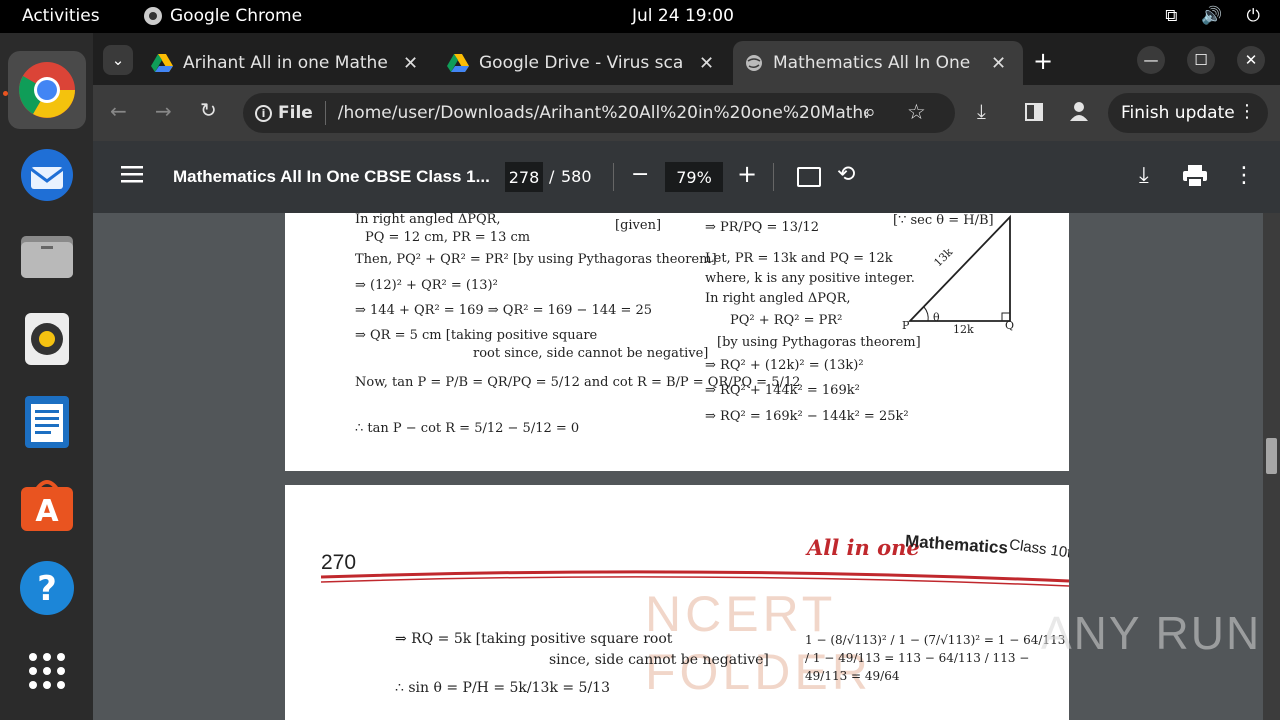 The width and height of the screenshot is (1280, 720). Describe the element at coordinates (504, 310) in the screenshot. I see `text-line: ⇒ 144 + QR² = 169 ⇒ QR² = 169 − 144 = 25` at that location.